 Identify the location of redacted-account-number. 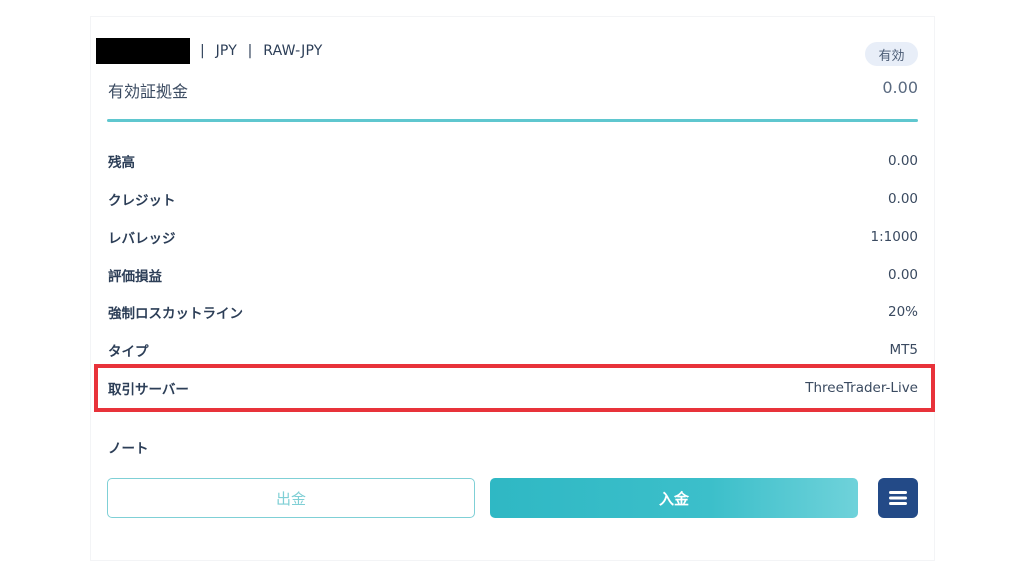
(143, 51).